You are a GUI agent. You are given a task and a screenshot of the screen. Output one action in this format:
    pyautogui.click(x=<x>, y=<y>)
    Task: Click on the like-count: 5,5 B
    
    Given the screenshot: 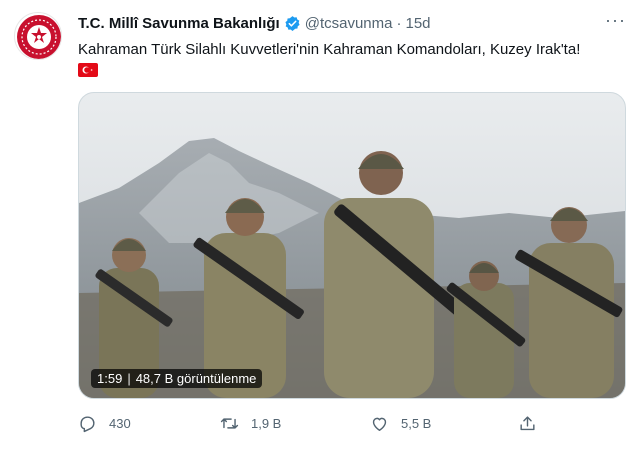 What is the action you would take?
    pyautogui.click(x=416, y=423)
    